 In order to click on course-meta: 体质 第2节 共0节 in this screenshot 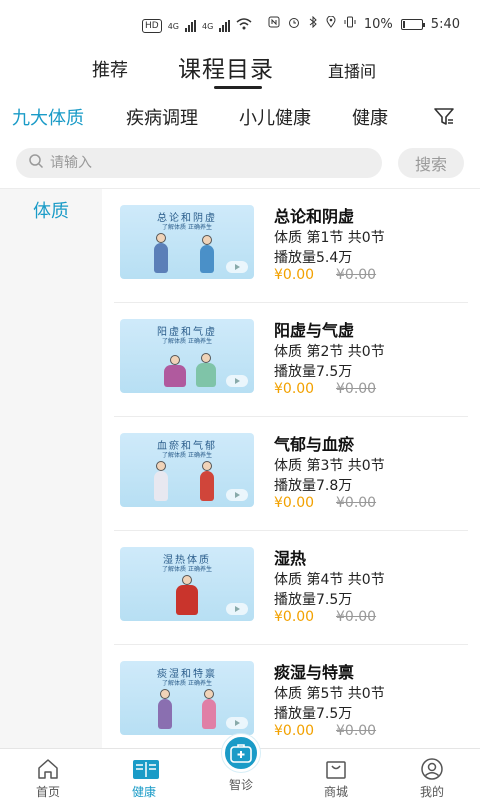, I will do `click(329, 352)`.